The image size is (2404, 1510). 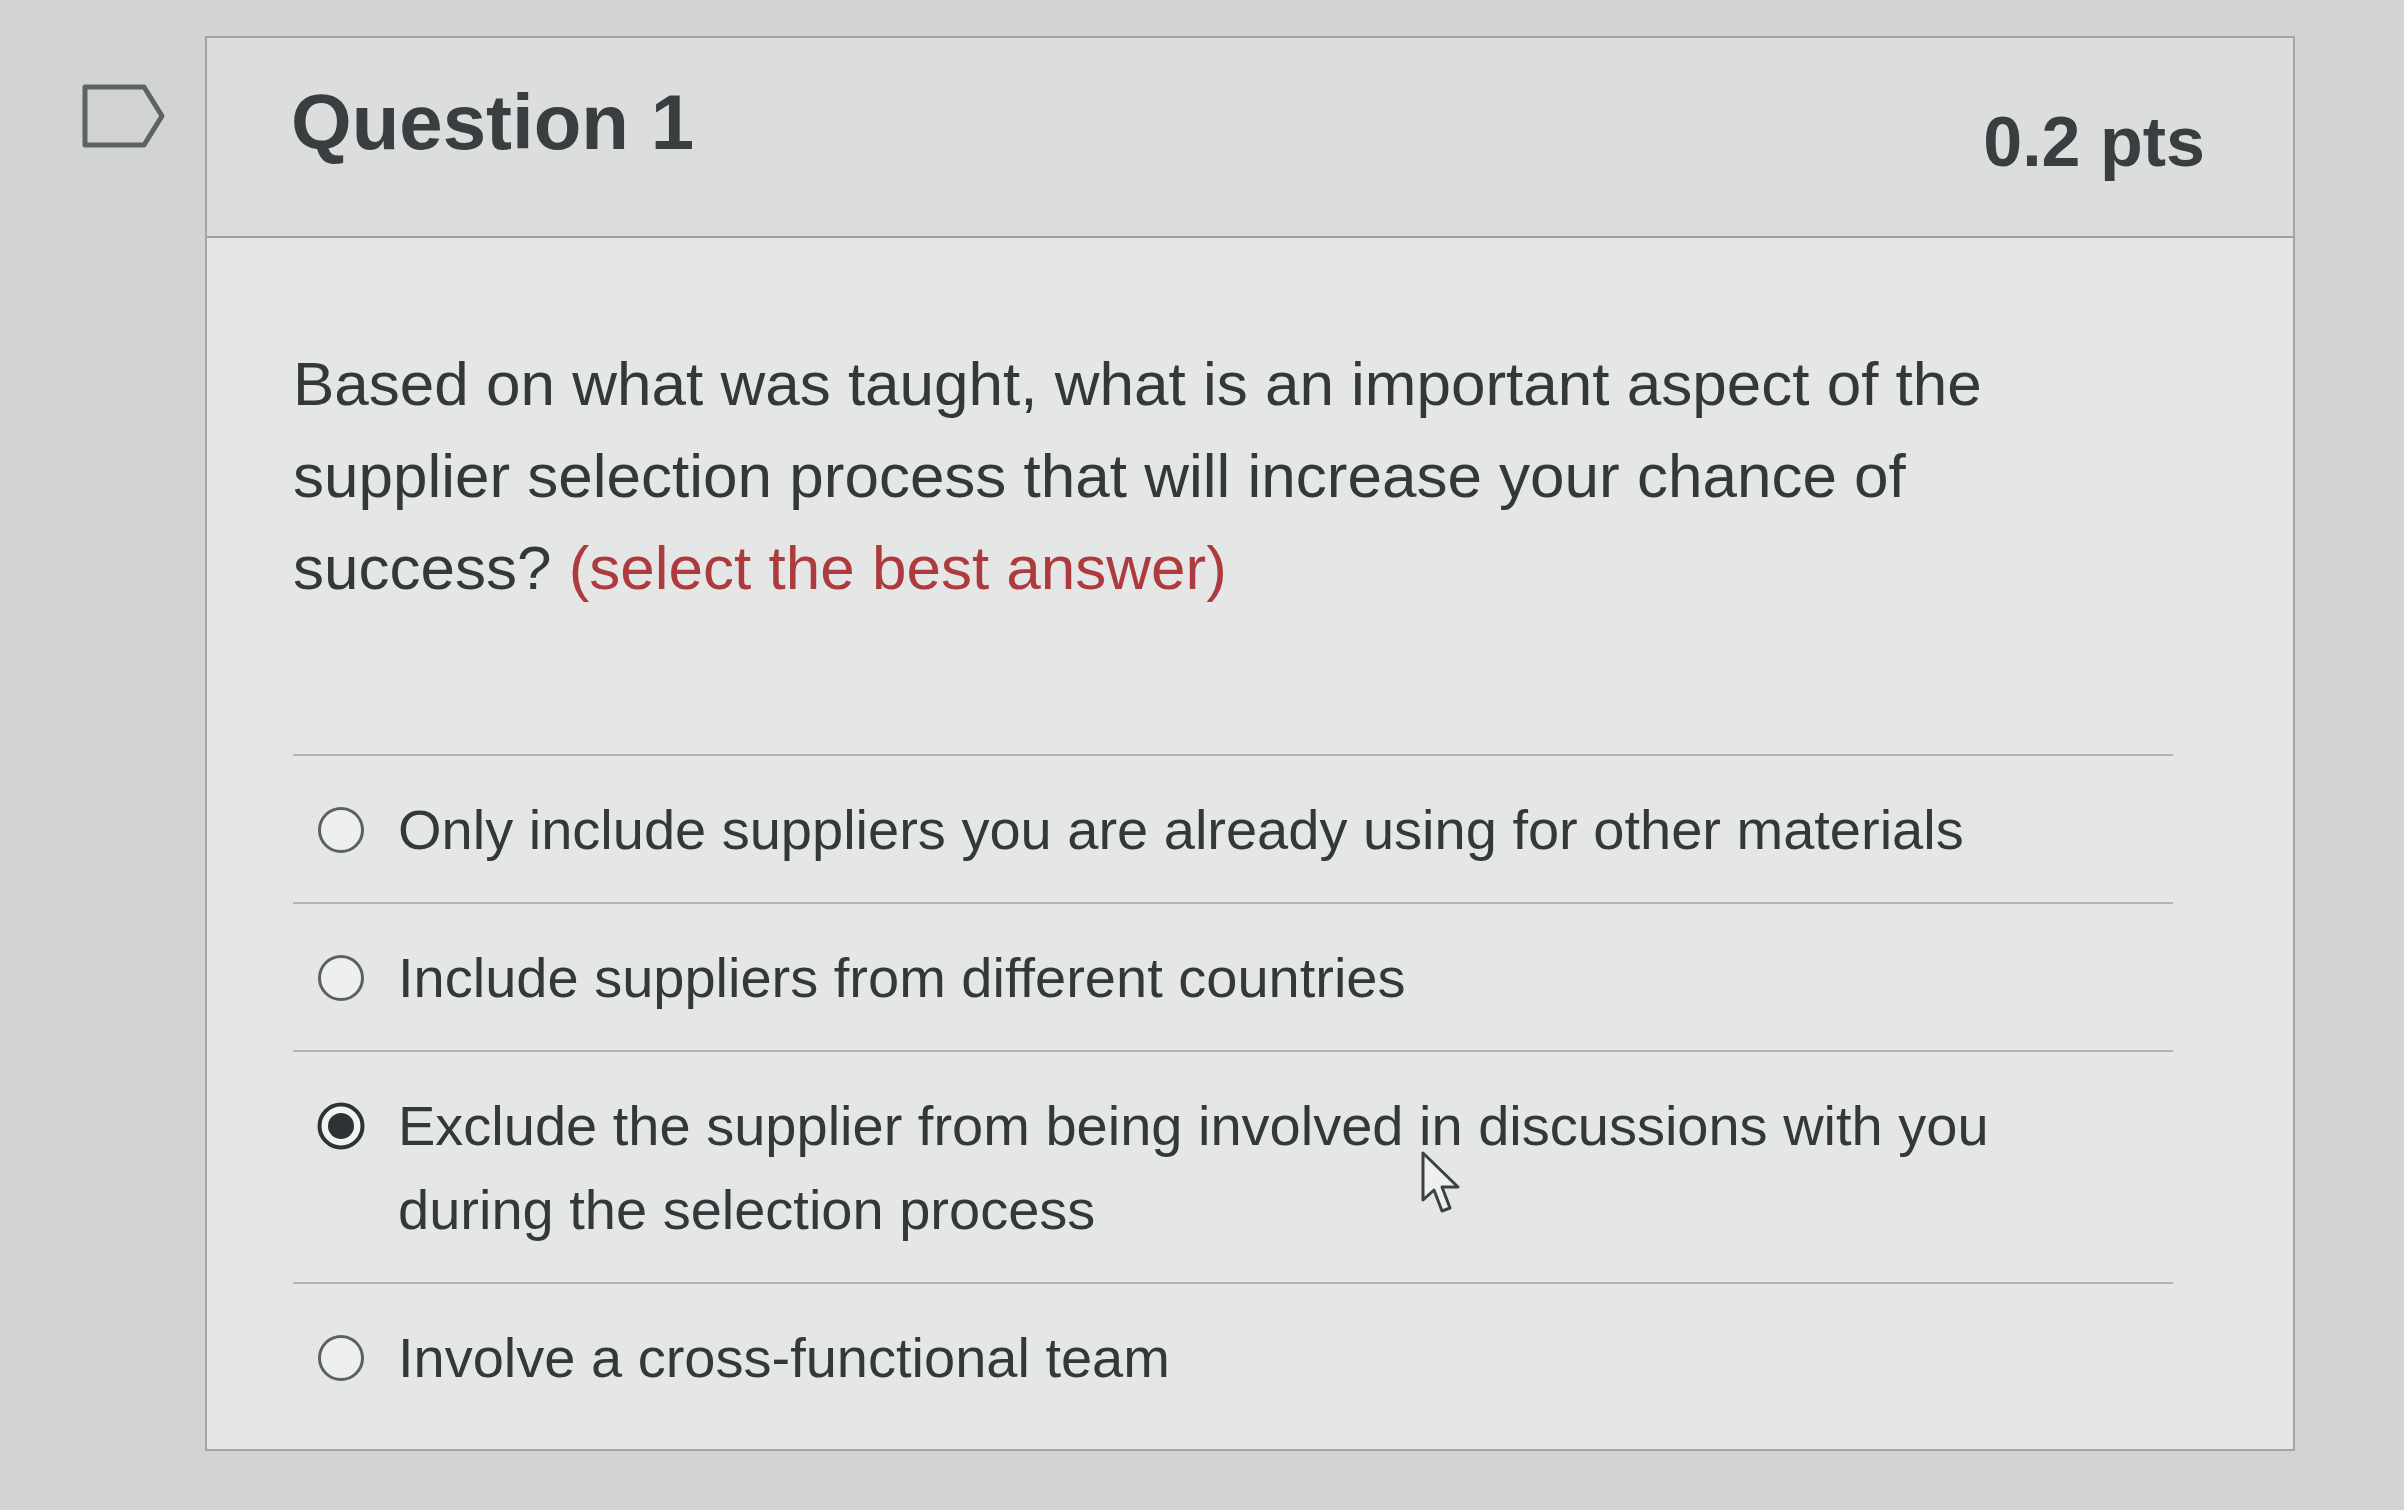 What do you see at coordinates (1228, 1358) in the screenshot?
I see `answer-option-text: Involve a cross-functional team` at bounding box center [1228, 1358].